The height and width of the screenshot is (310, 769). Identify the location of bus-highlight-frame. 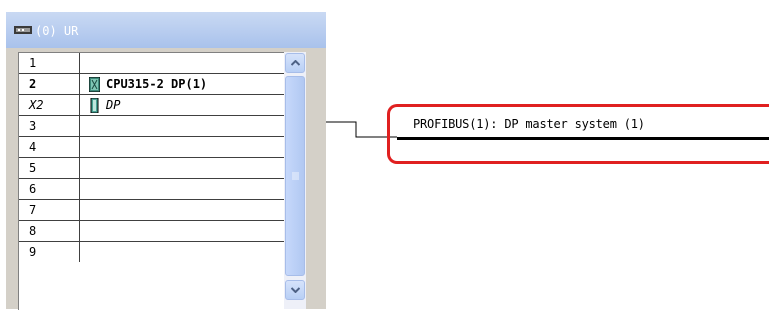
(578, 134).